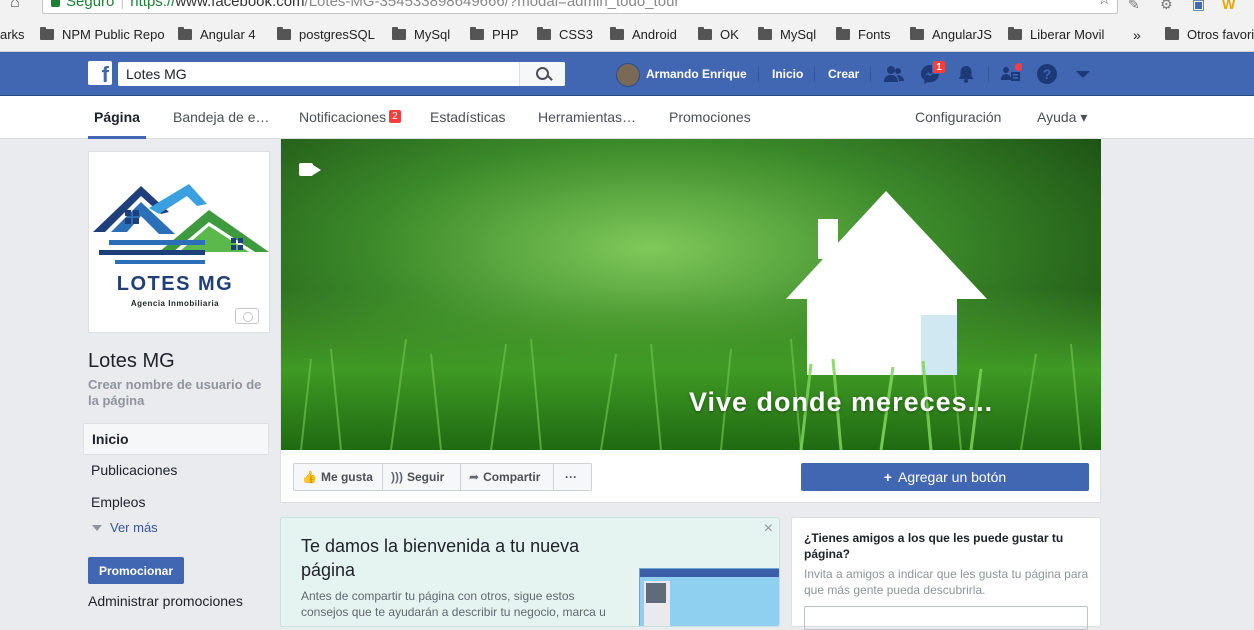 Image resolution: width=1254 pixels, height=630 pixels. I want to click on profile-picture: LOTES MG Agencia Inmobiliaria, so click(179, 242).